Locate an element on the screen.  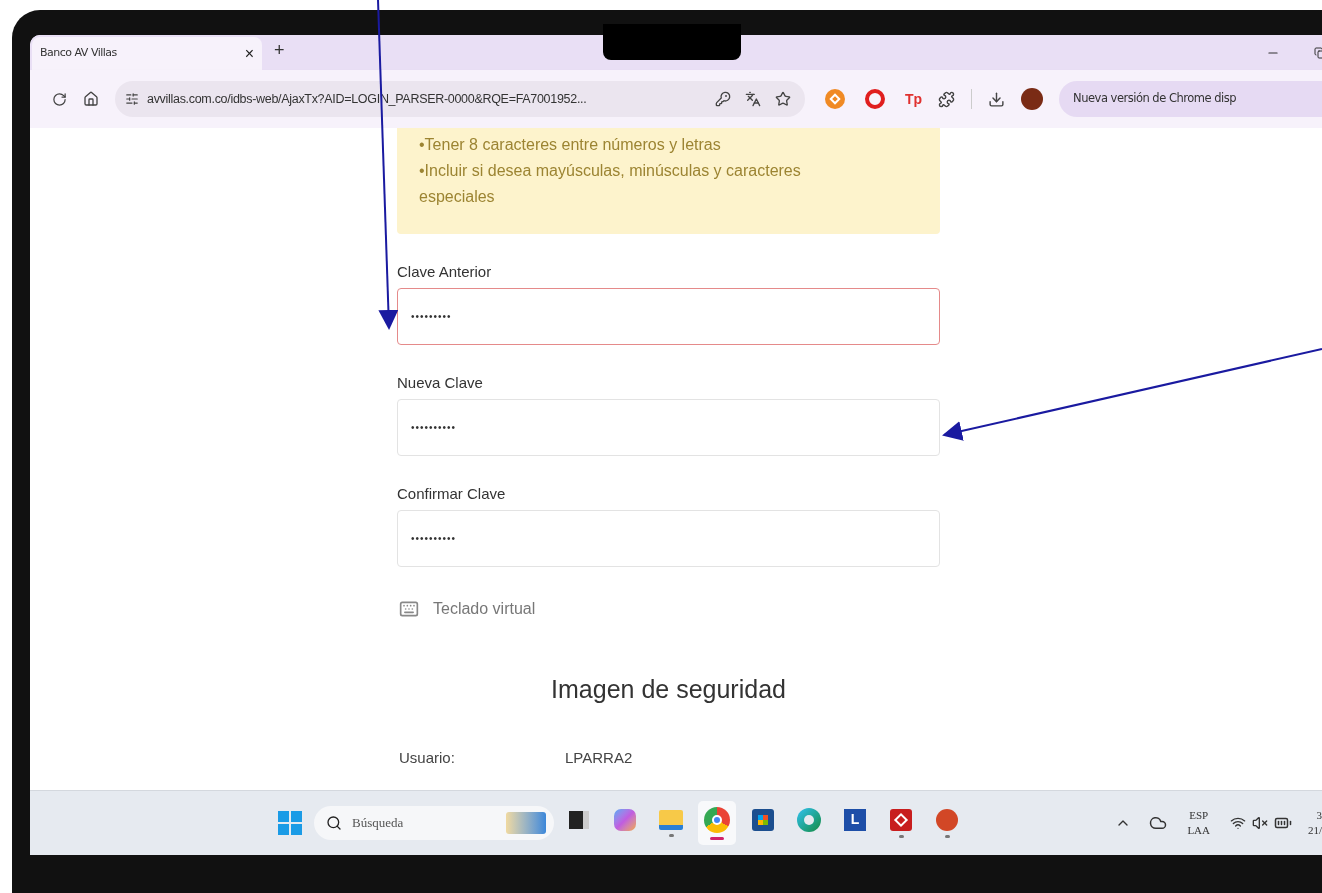
field-label: Nueva Clave is located at coordinates (440, 383).